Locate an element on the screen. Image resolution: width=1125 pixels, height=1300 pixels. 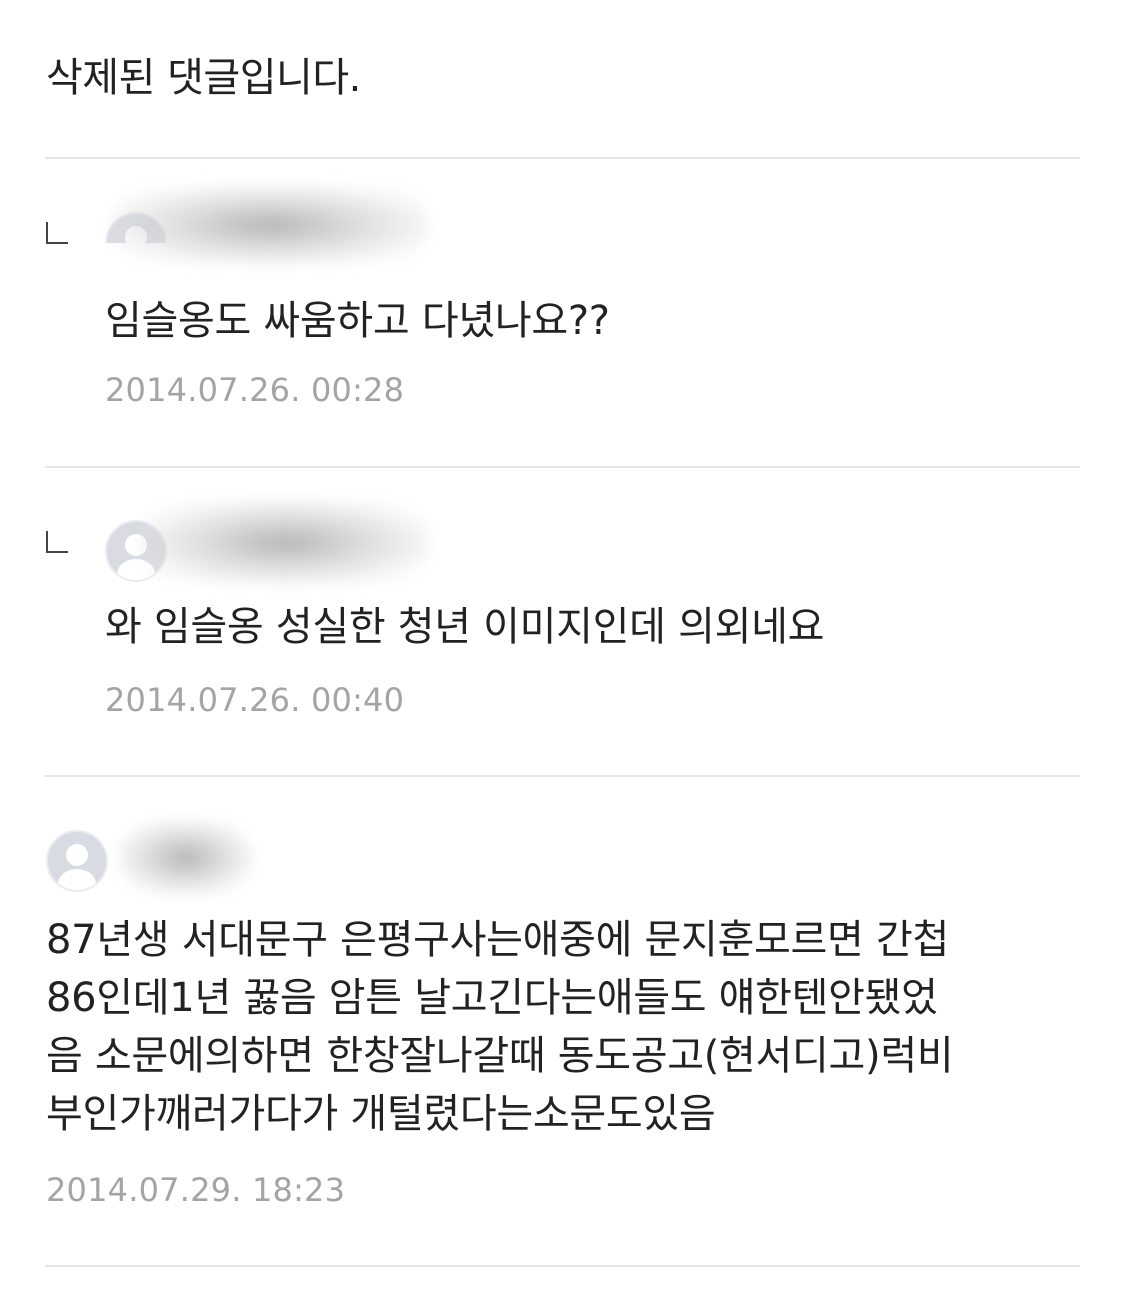
comment-timestamp: 2014.07.29. 18:23 is located at coordinates (196, 1190).